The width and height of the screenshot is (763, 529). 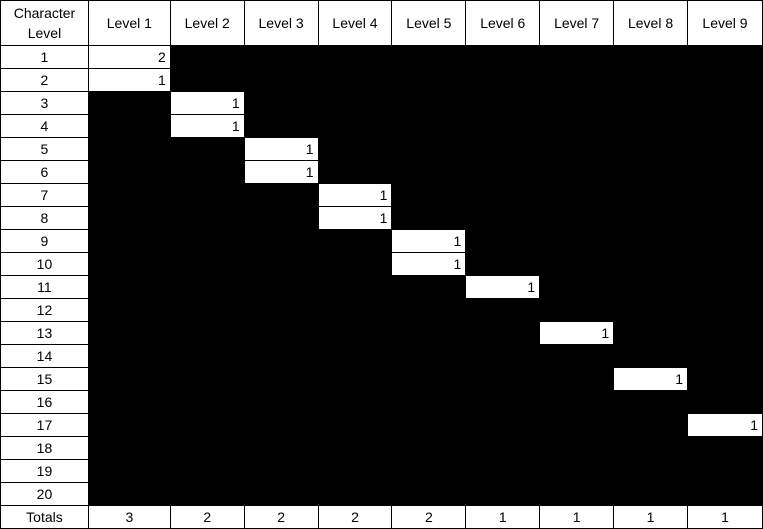 I want to click on table-row: 14, so click(x=381, y=356).